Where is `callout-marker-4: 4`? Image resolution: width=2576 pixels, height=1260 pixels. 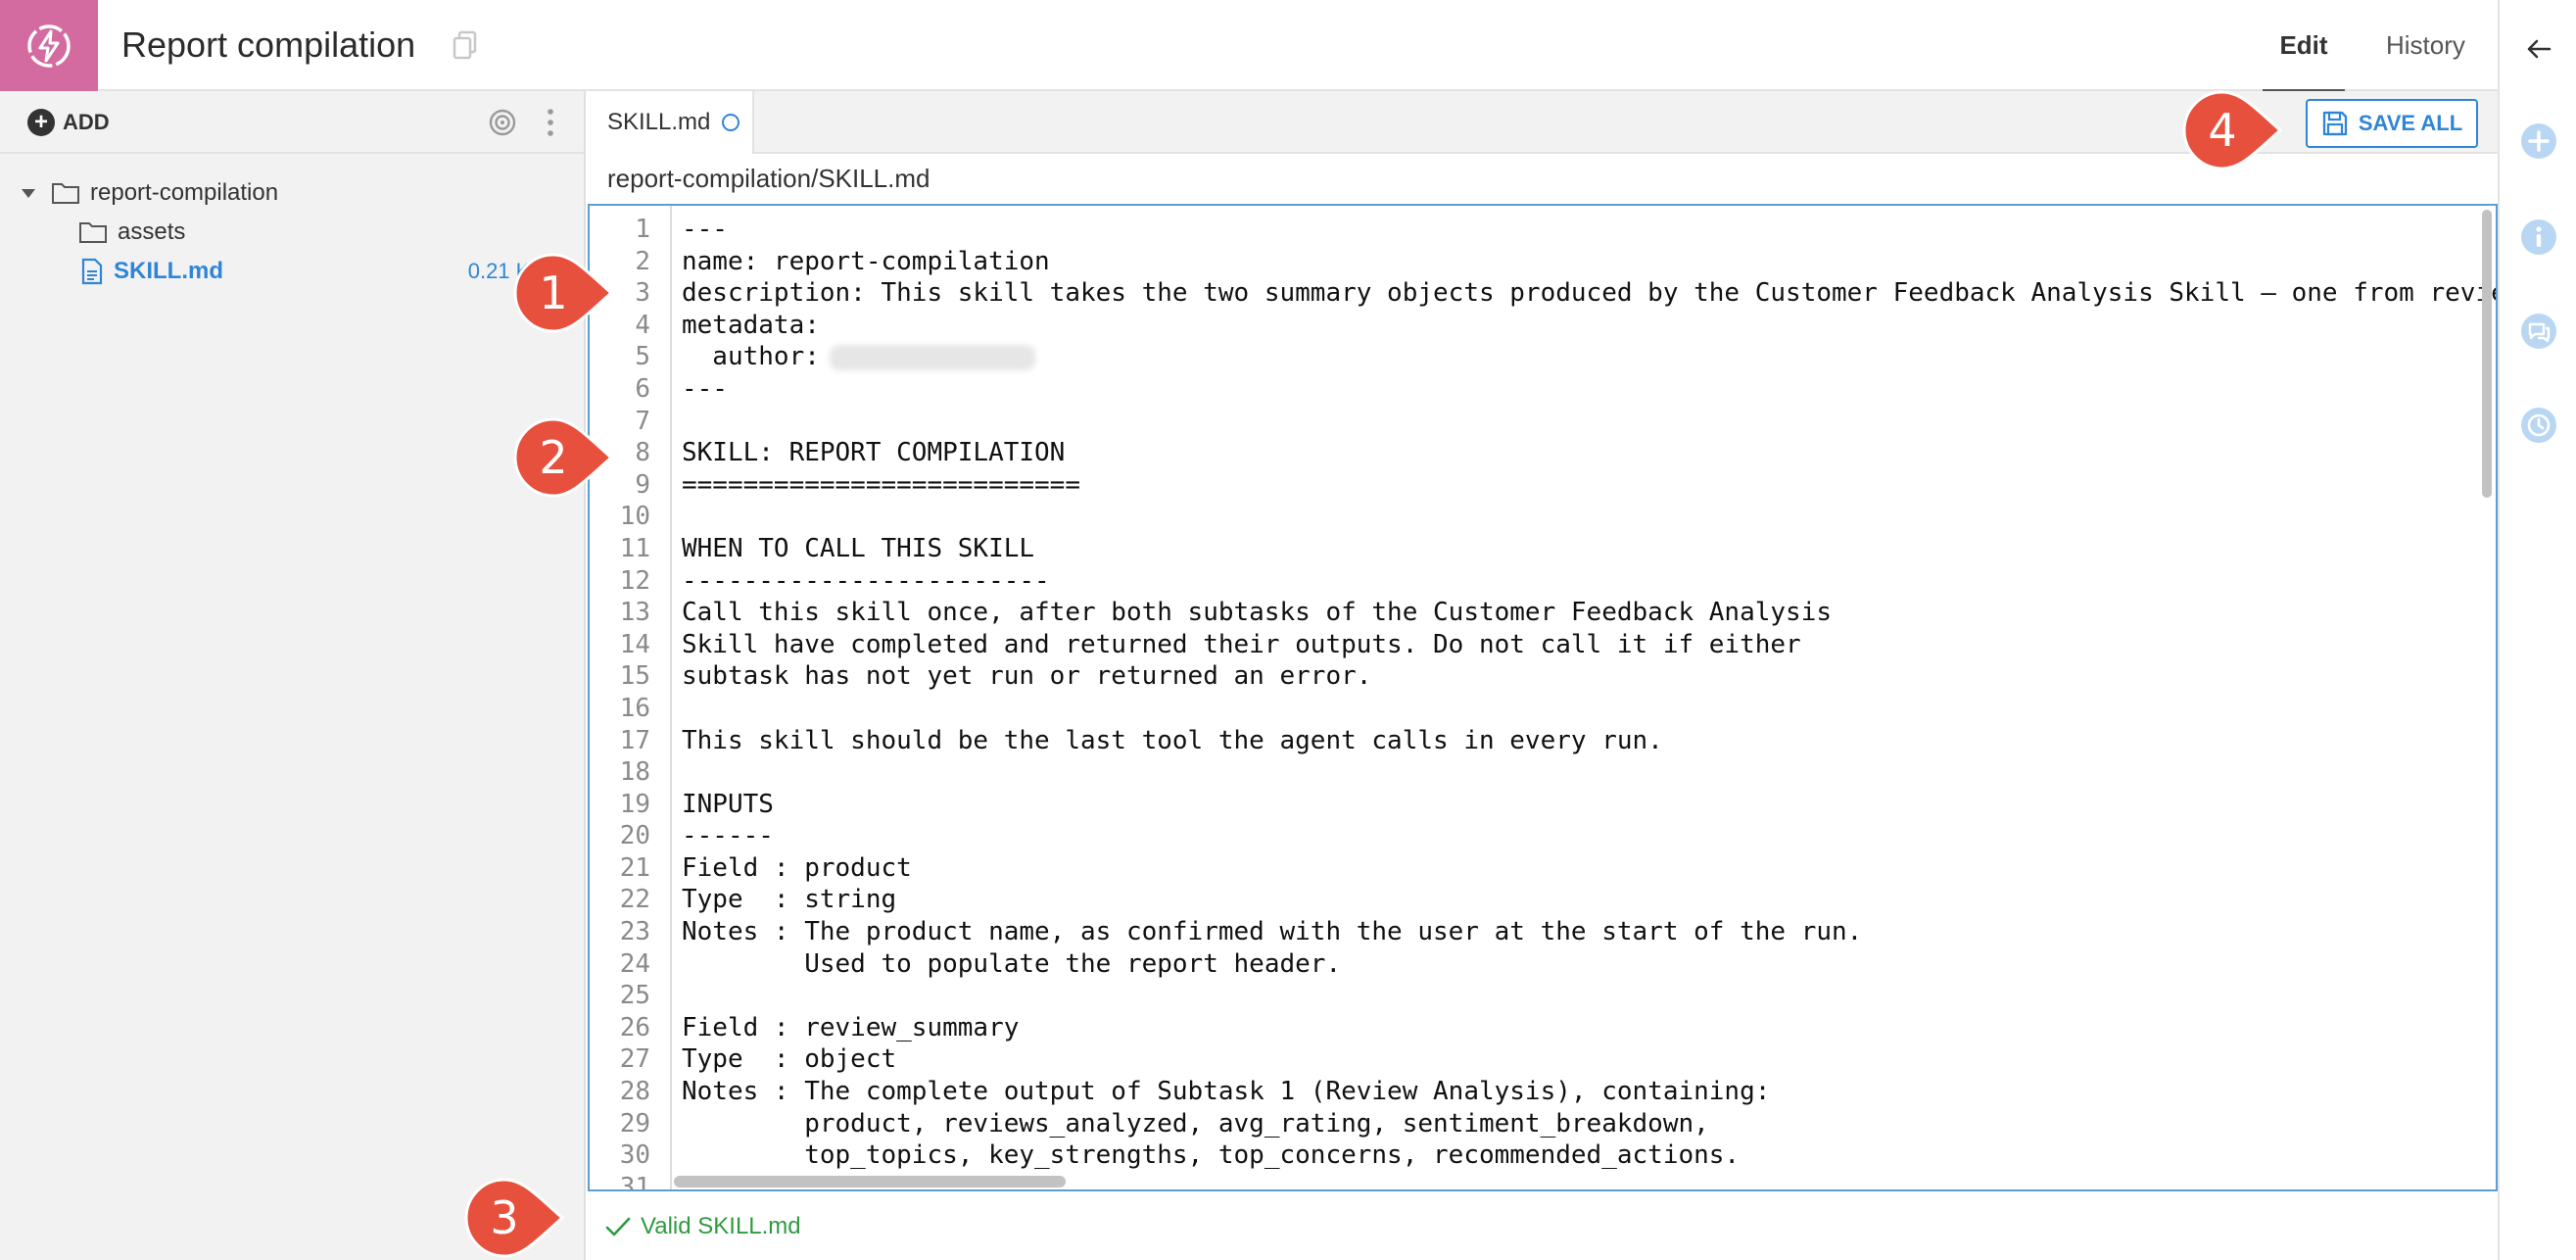
callout-marker-4: 4 is located at coordinates (2233, 130).